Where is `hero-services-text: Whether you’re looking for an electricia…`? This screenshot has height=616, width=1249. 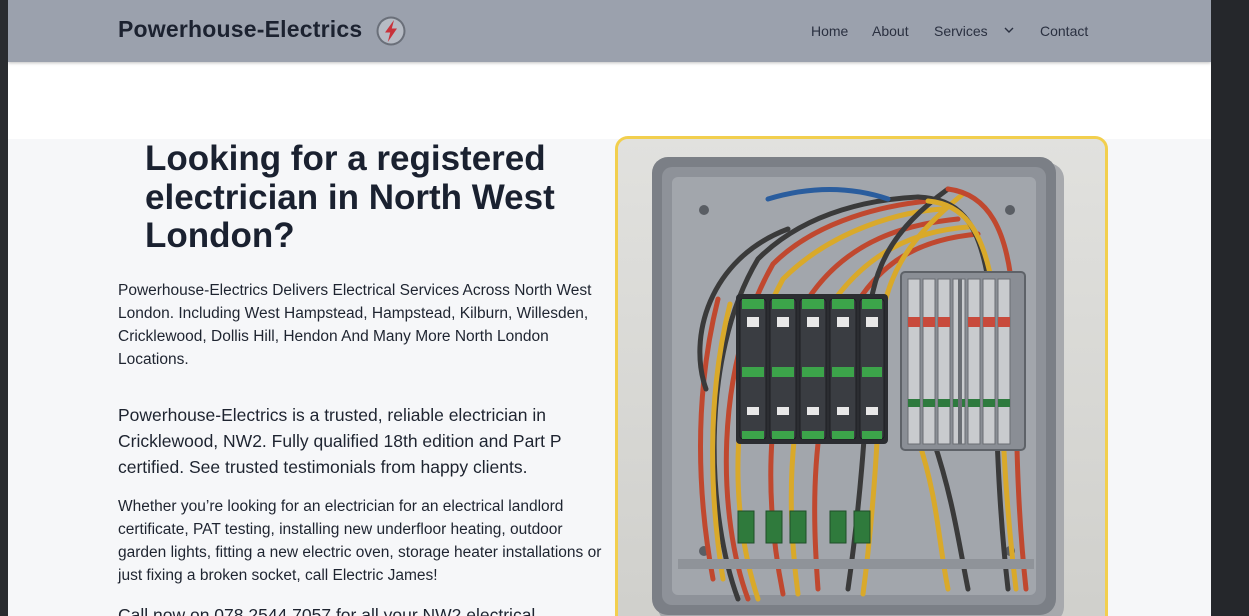
hero-services-text: Whether you’re looking for an electricia… is located at coordinates (360, 541).